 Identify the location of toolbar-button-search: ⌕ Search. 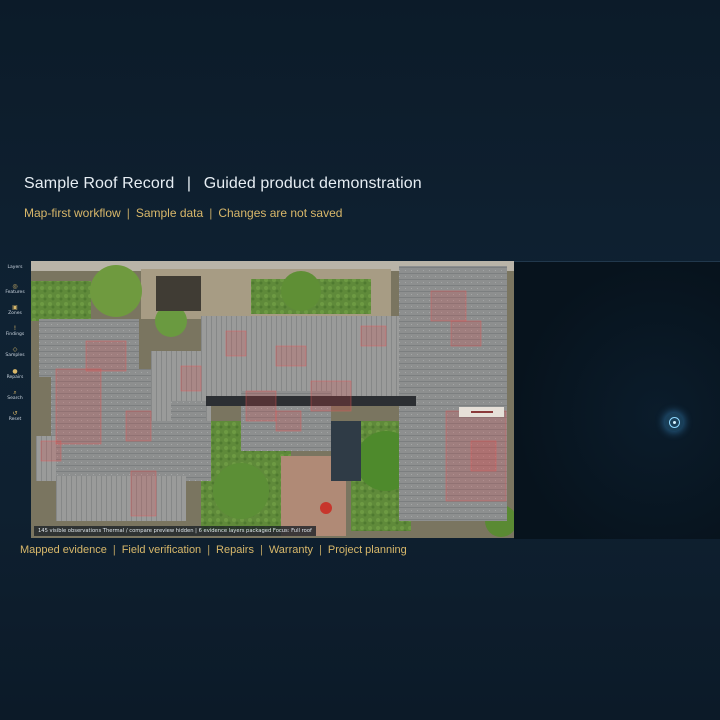
(15, 396).